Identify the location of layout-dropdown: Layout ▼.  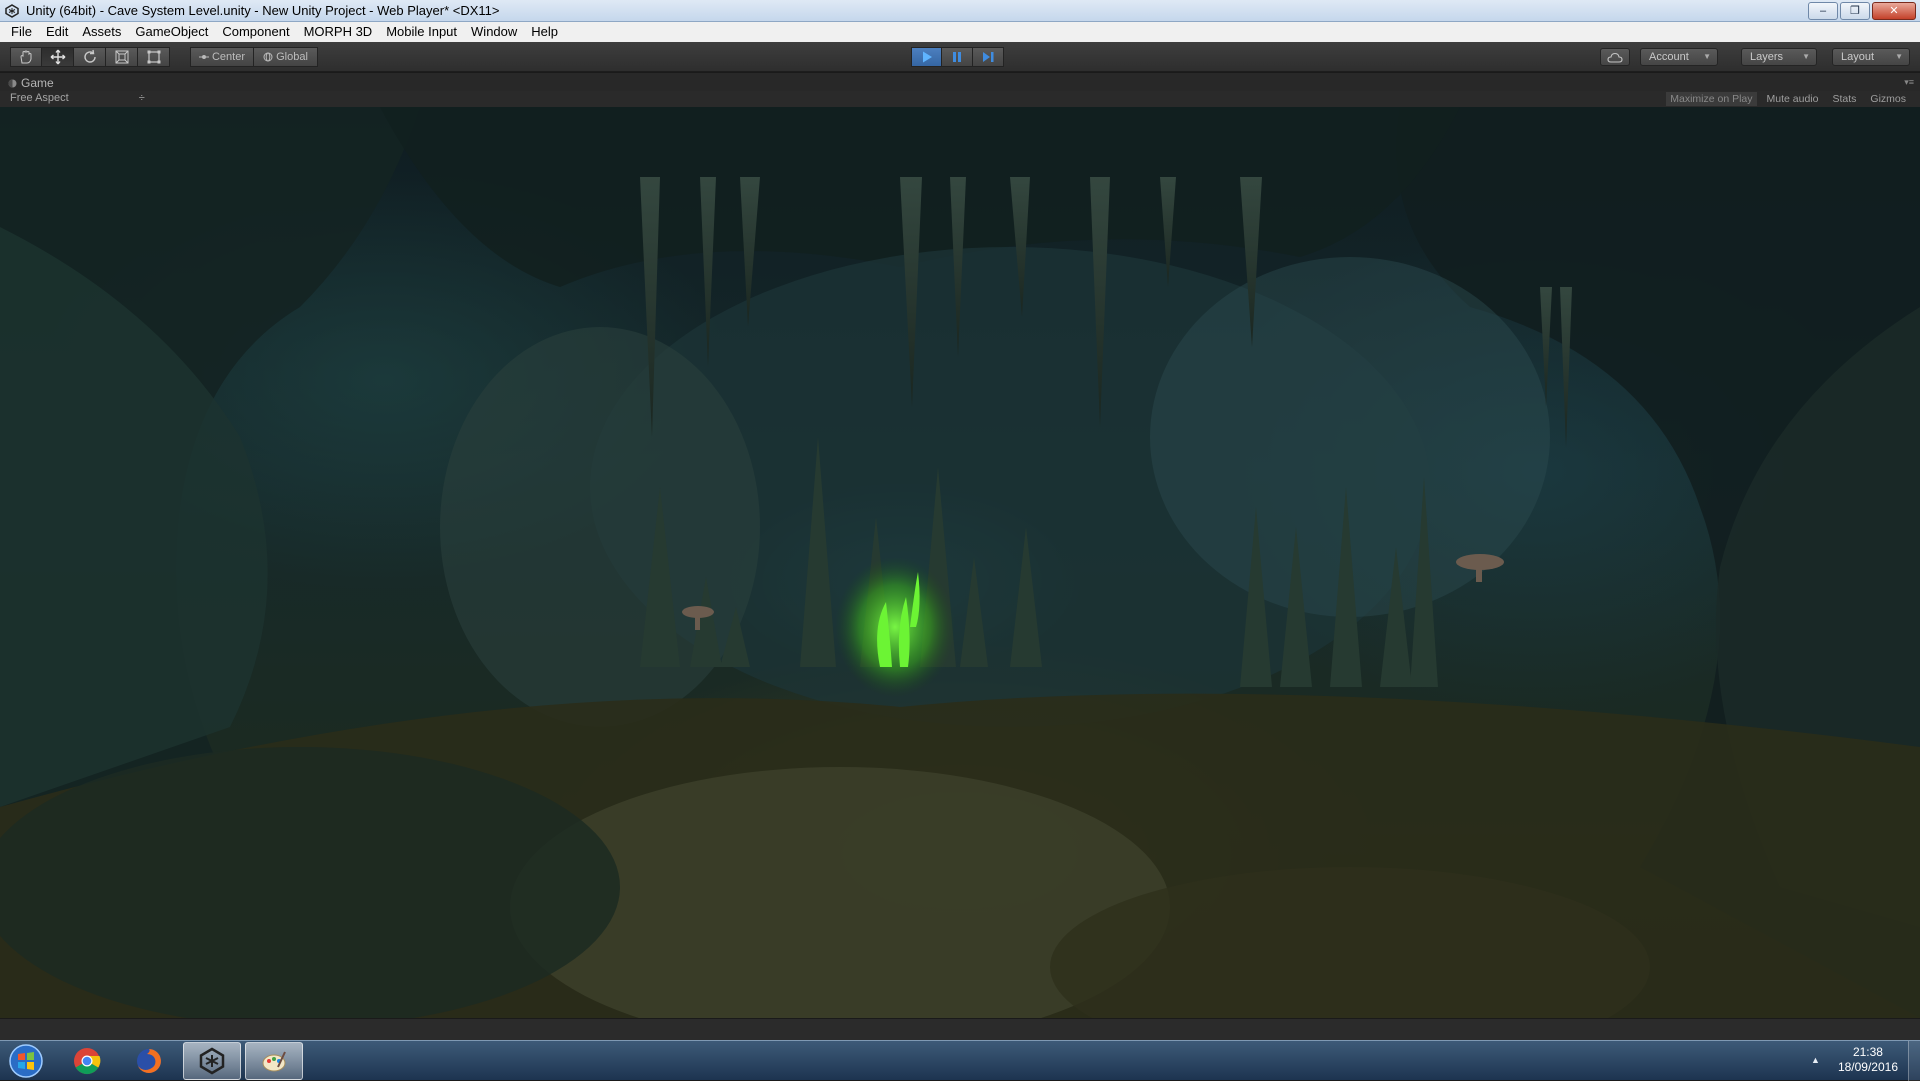
(1871, 57).